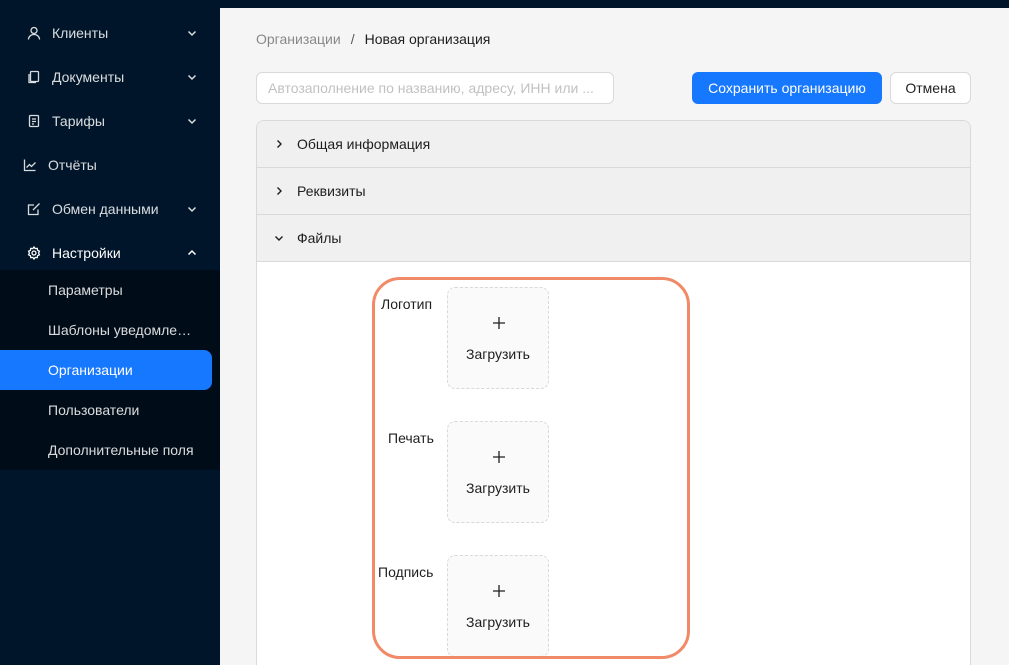 Image resolution: width=1009 pixels, height=665 pixels. I want to click on sidebar-item-clients: Клиенты, so click(110, 33).